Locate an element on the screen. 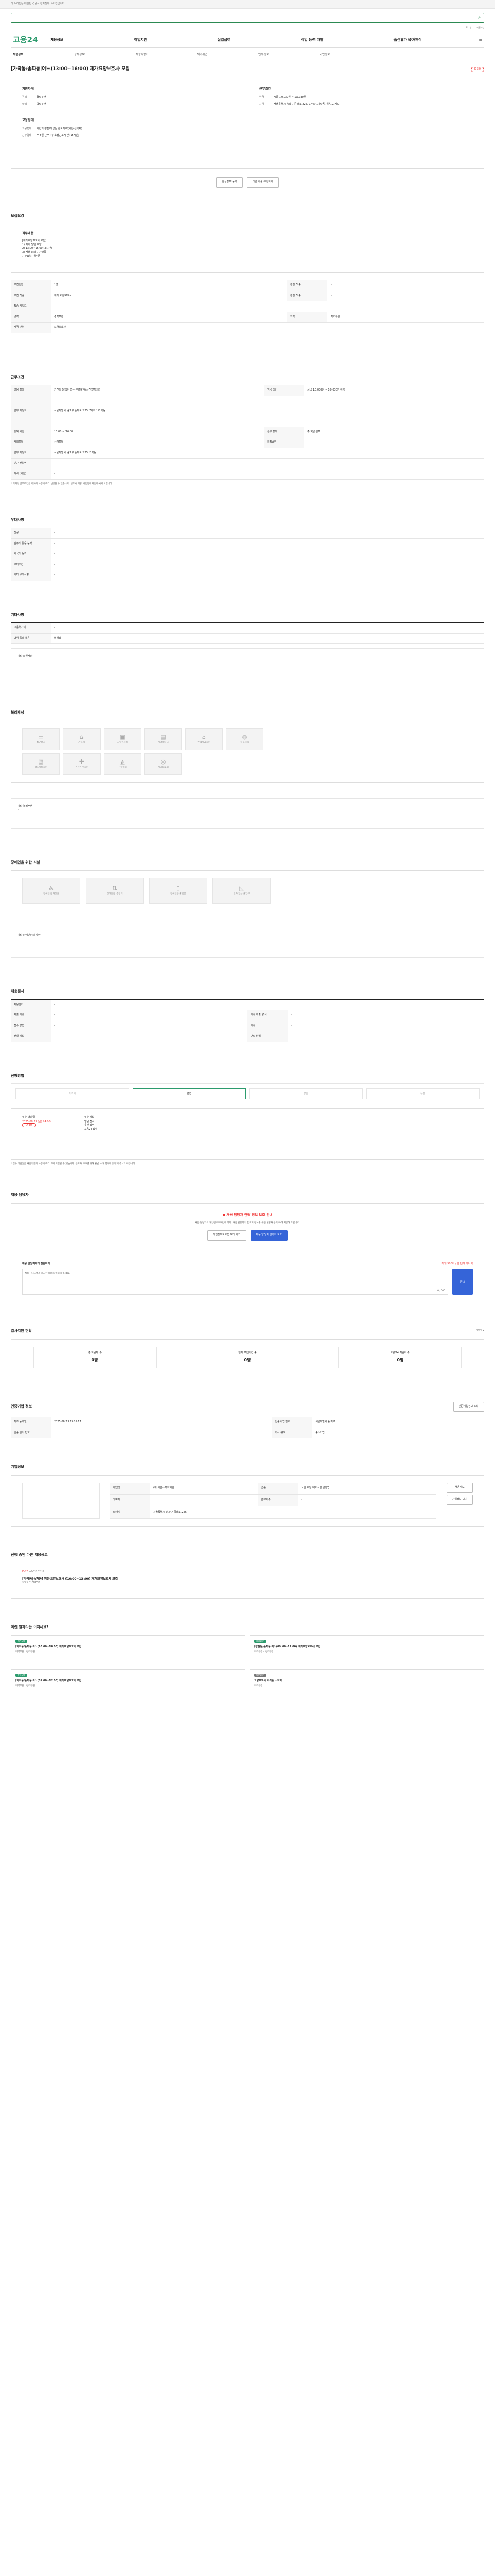 Image resolution: width=495 pixels, height=2576 pixels. stat-item: 현재 모집기간 중 0명 is located at coordinates (247, 1357).